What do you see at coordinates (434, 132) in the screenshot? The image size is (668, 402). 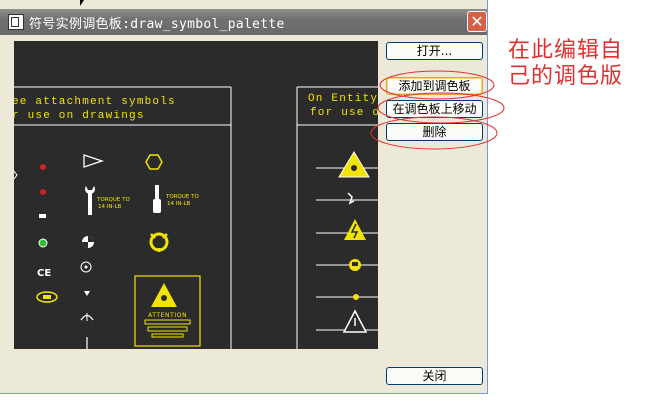 I see `delete-button: 删除` at bounding box center [434, 132].